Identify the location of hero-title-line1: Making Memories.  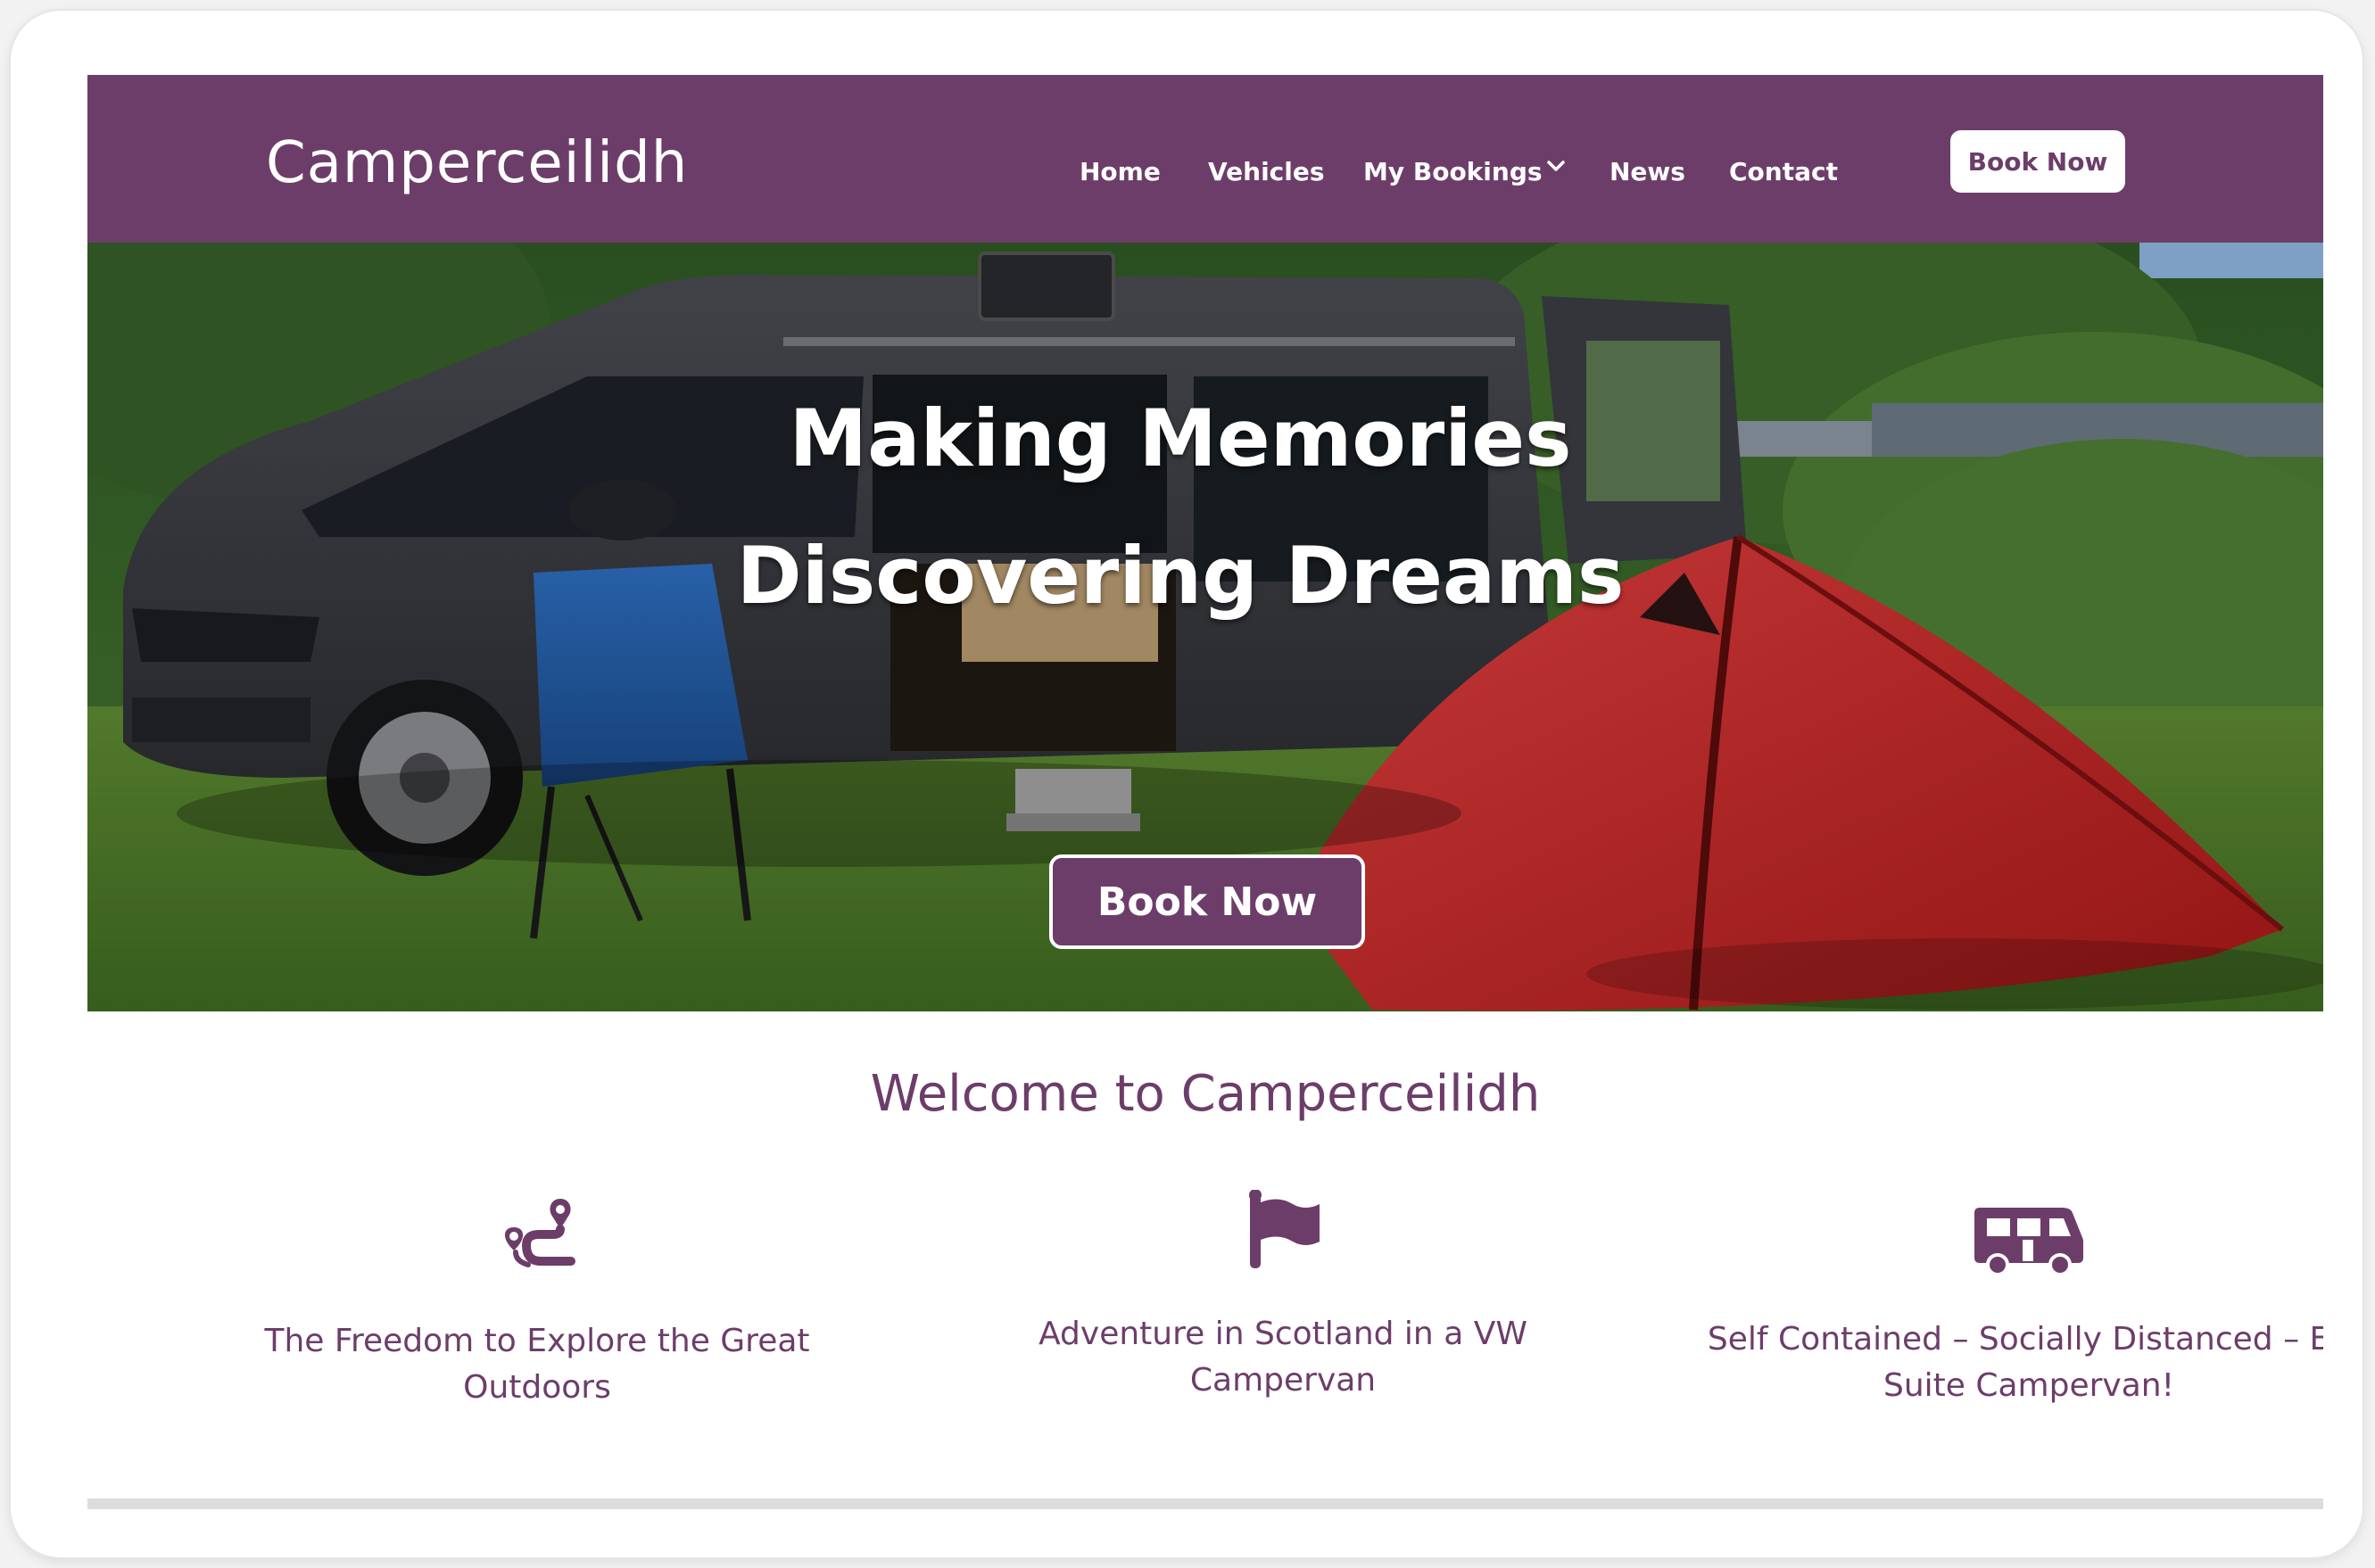
(1180, 438).